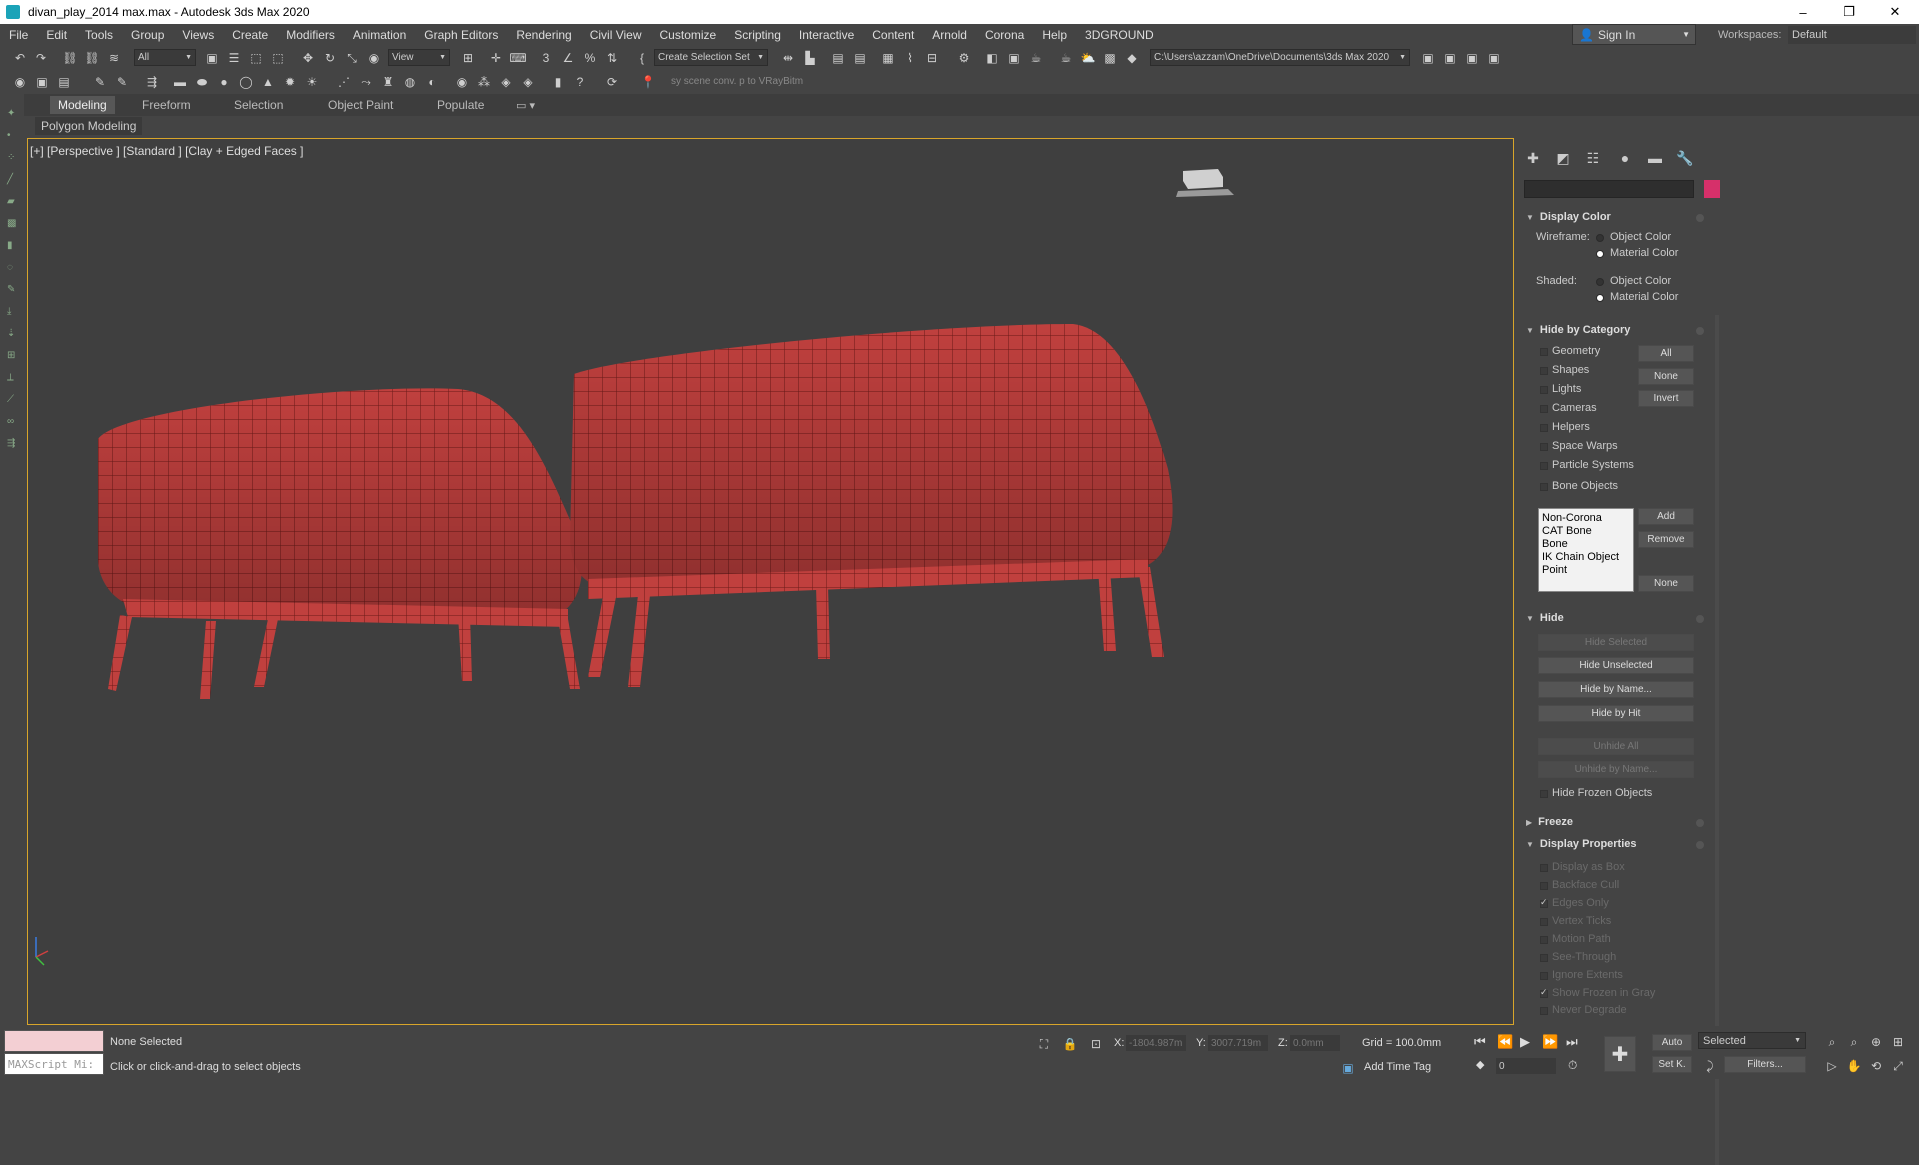  Describe the element at coordinates (616, 35) in the screenshot. I see `menu-civil-view: Civil View` at that location.